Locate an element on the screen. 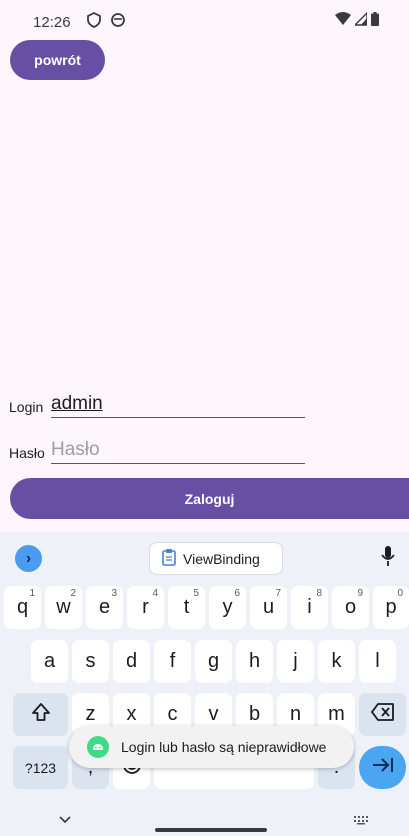 This screenshot has width=409, height=836. clipboard-suggestion-chip: ViewBinding is located at coordinates (216, 558).